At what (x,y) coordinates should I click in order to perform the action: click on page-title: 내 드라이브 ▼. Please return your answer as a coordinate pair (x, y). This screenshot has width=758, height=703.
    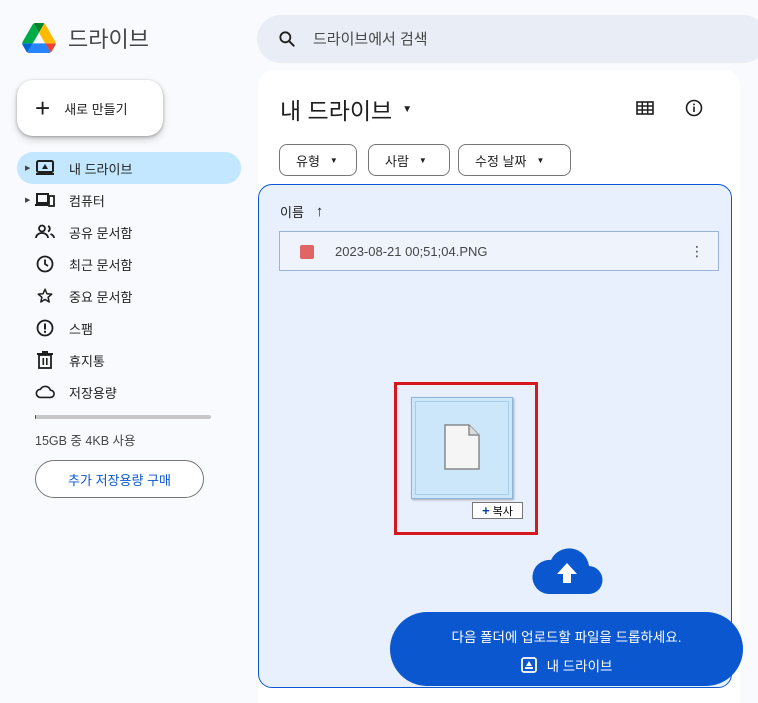
    Looking at the image, I should click on (346, 109).